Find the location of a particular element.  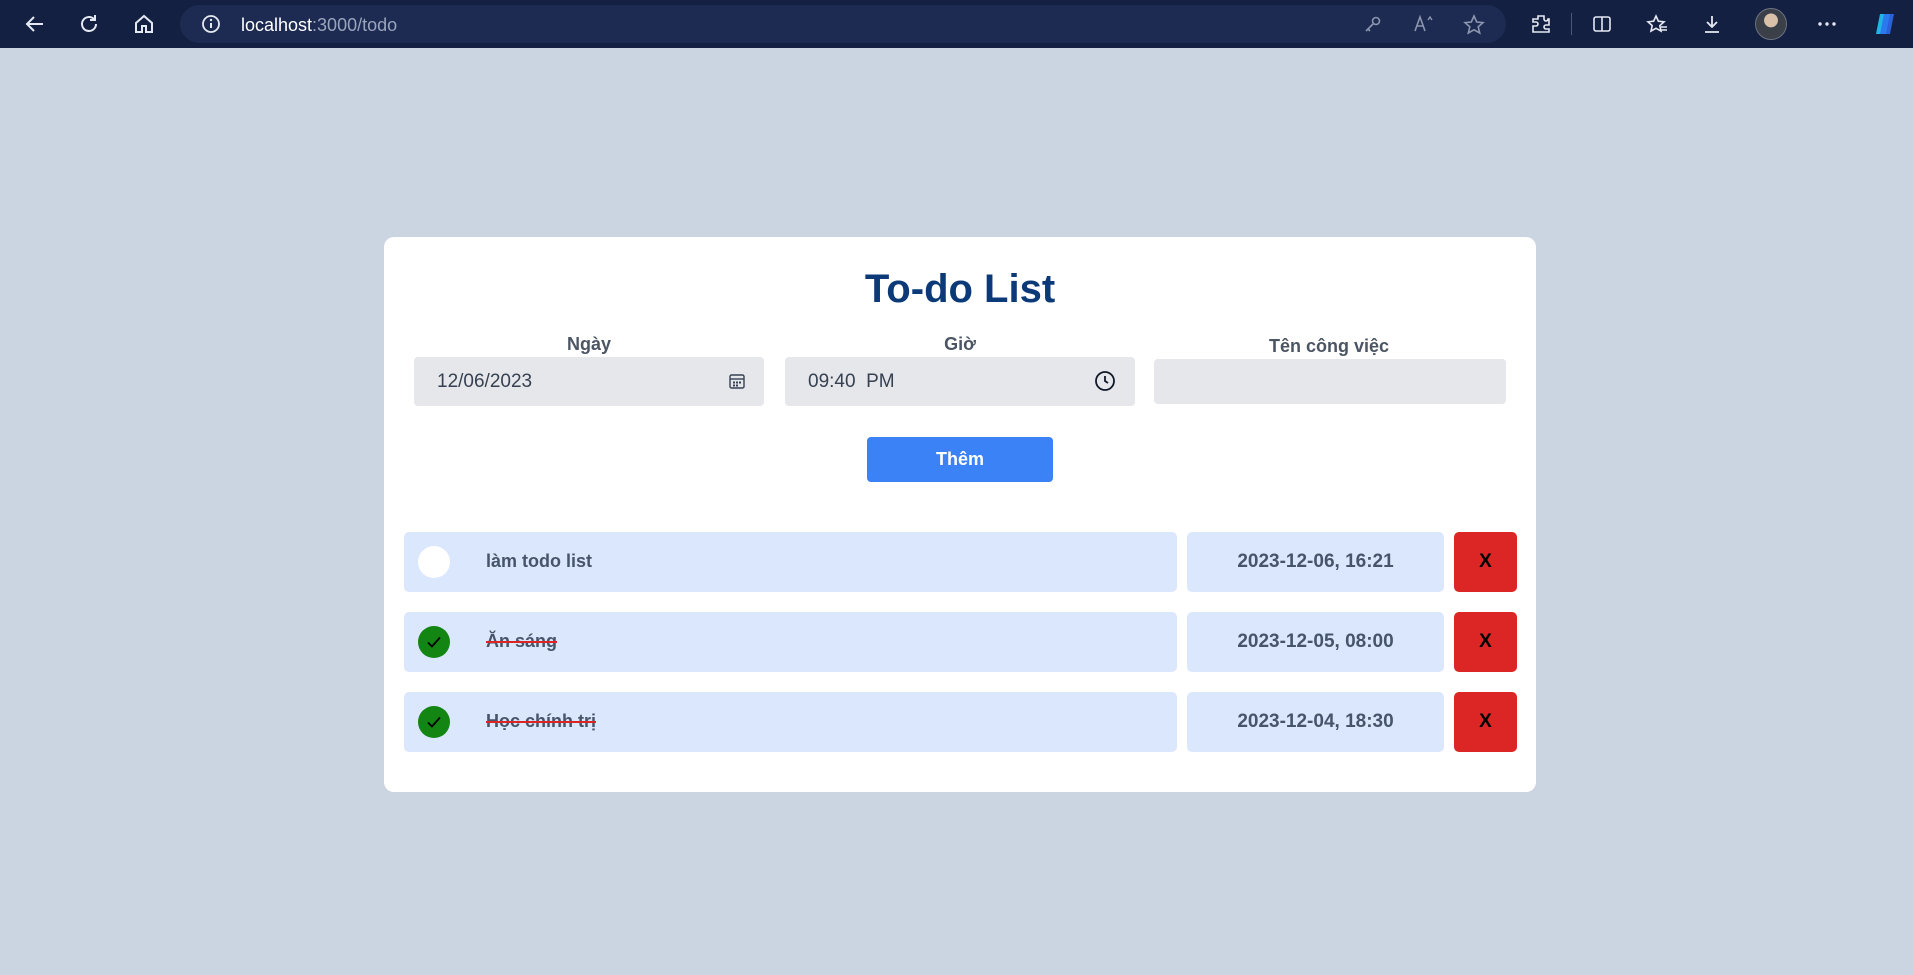

todo-item-body: Học chính trị is located at coordinates (790, 722).